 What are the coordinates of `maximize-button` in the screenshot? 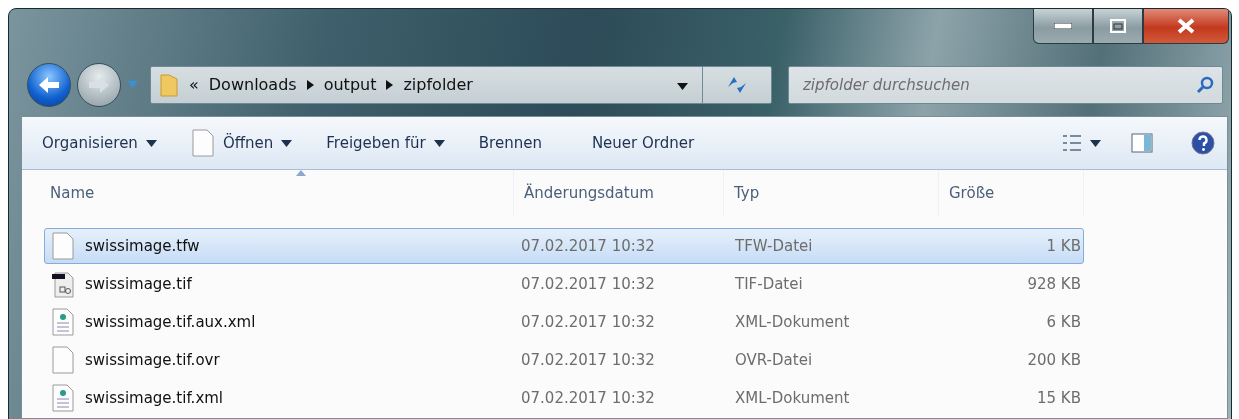 It's located at (1118, 26).